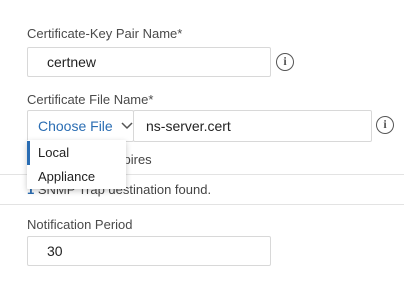 The height and width of the screenshot is (285, 404). Describe the element at coordinates (80, 224) in the screenshot. I see `notification-period-label: Notification Period` at that location.